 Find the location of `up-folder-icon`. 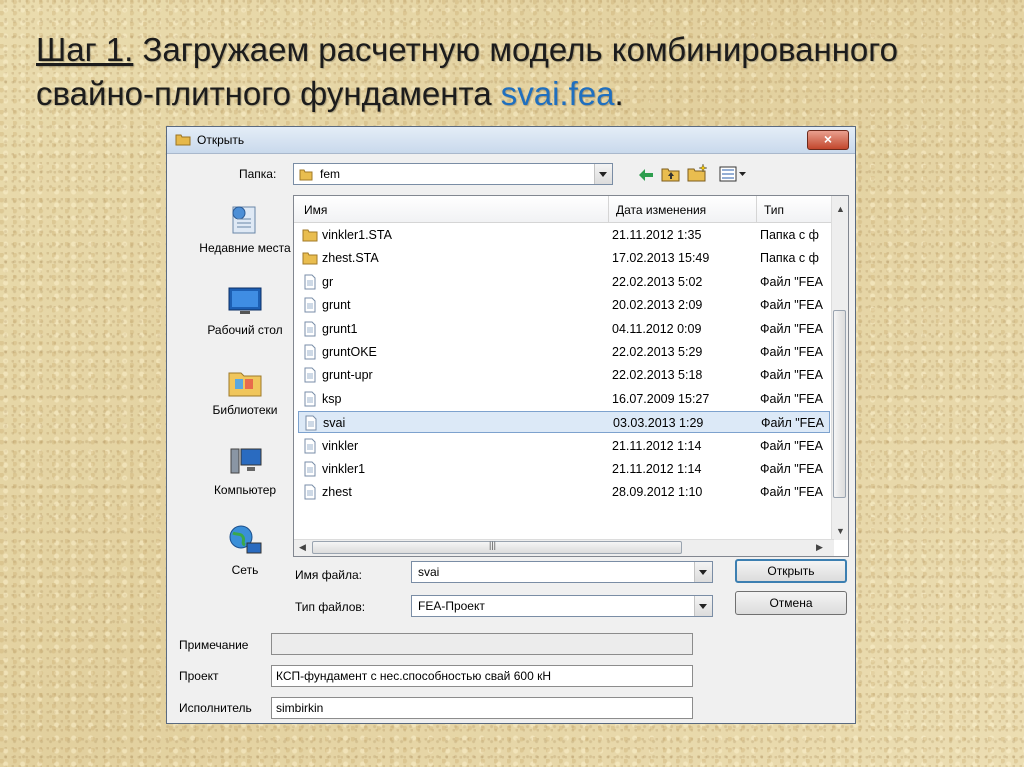

up-folder-icon is located at coordinates (671, 174).